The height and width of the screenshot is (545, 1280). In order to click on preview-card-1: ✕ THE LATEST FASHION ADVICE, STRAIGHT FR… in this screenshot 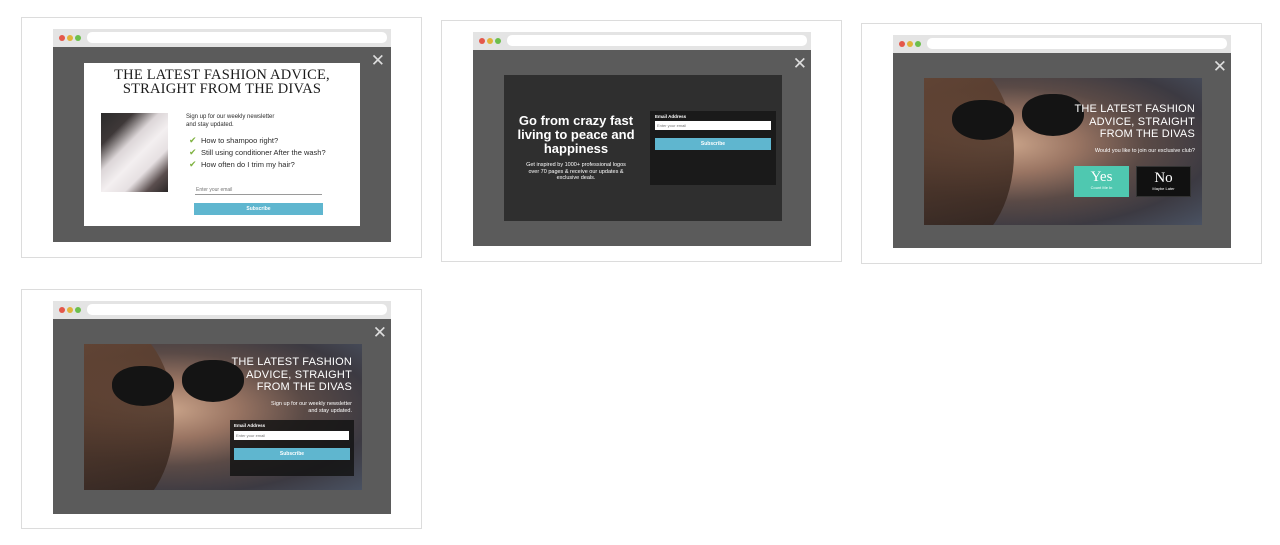, I will do `click(221, 137)`.